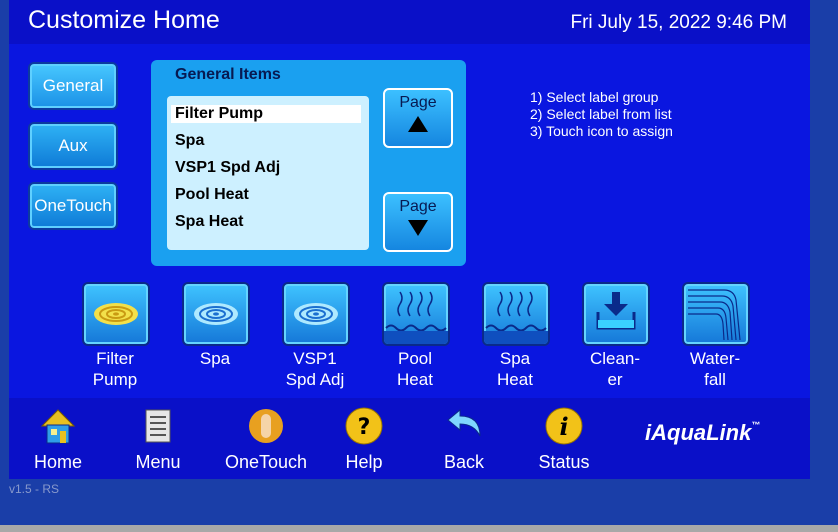  What do you see at coordinates (698, 432) in the screenshot?
I see `logo-text: iAquaLink` at bounding box center [698, 432].